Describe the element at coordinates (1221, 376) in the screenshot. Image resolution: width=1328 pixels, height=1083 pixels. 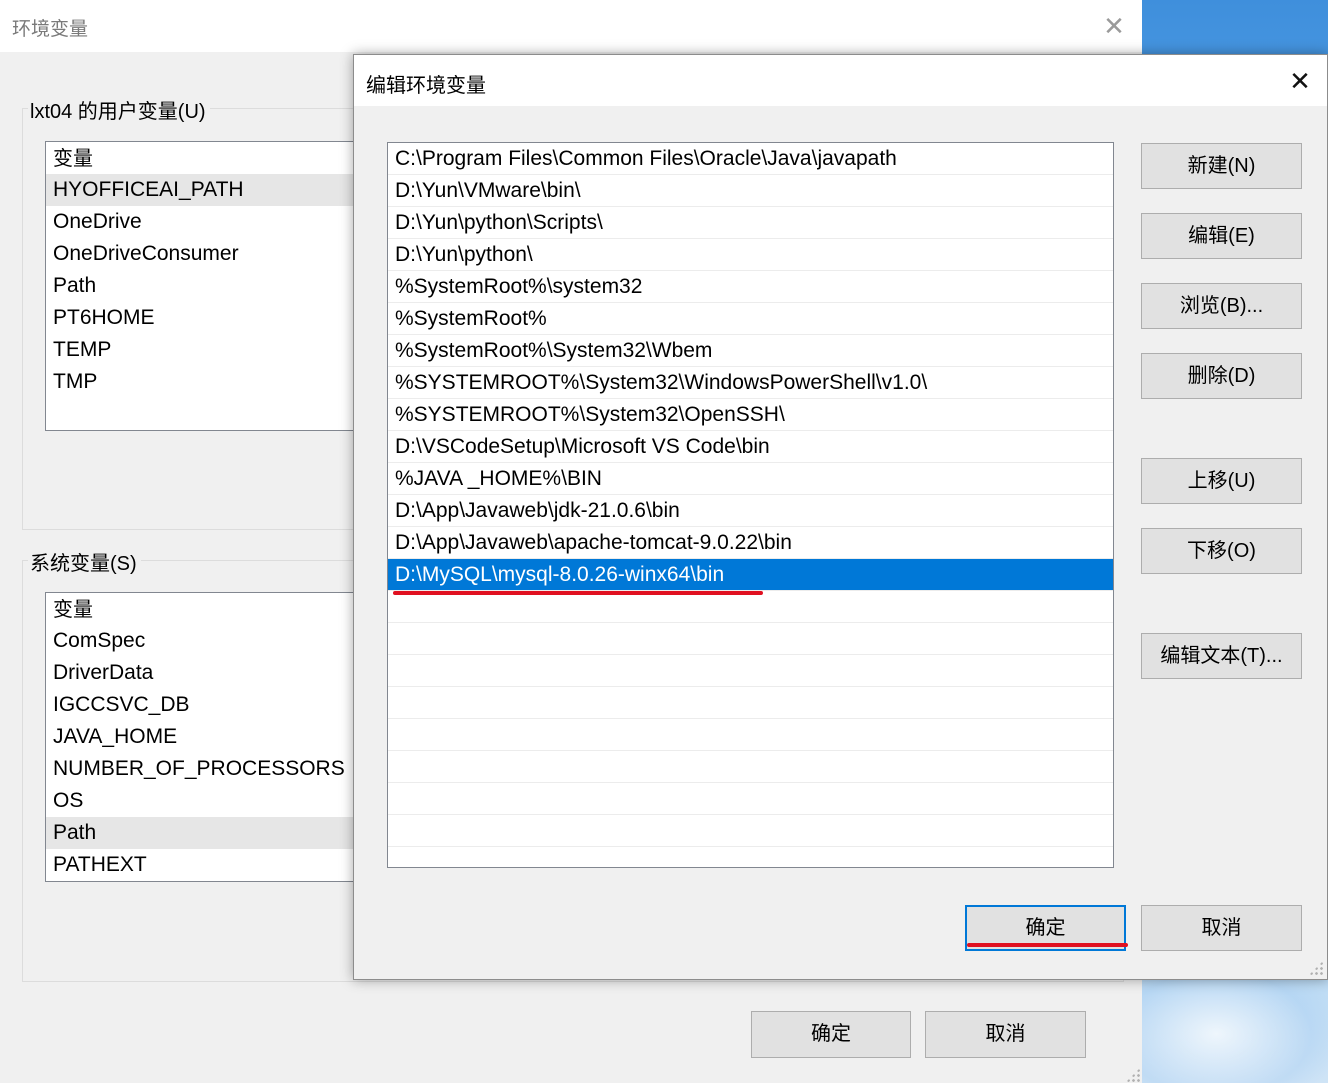
I see `delete-button: 删除(D)` at that location.